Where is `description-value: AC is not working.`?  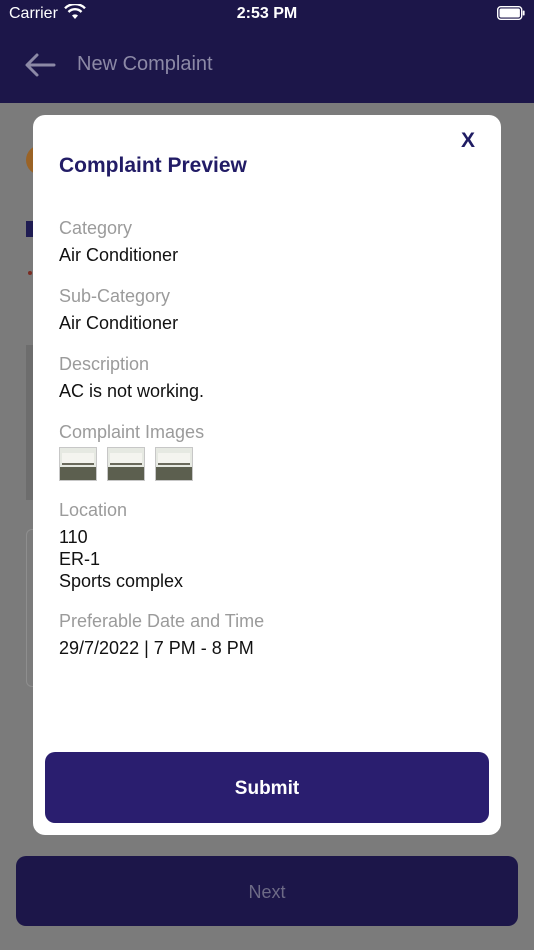
description-value: AC is not working. is located at coordinates (132, 391).